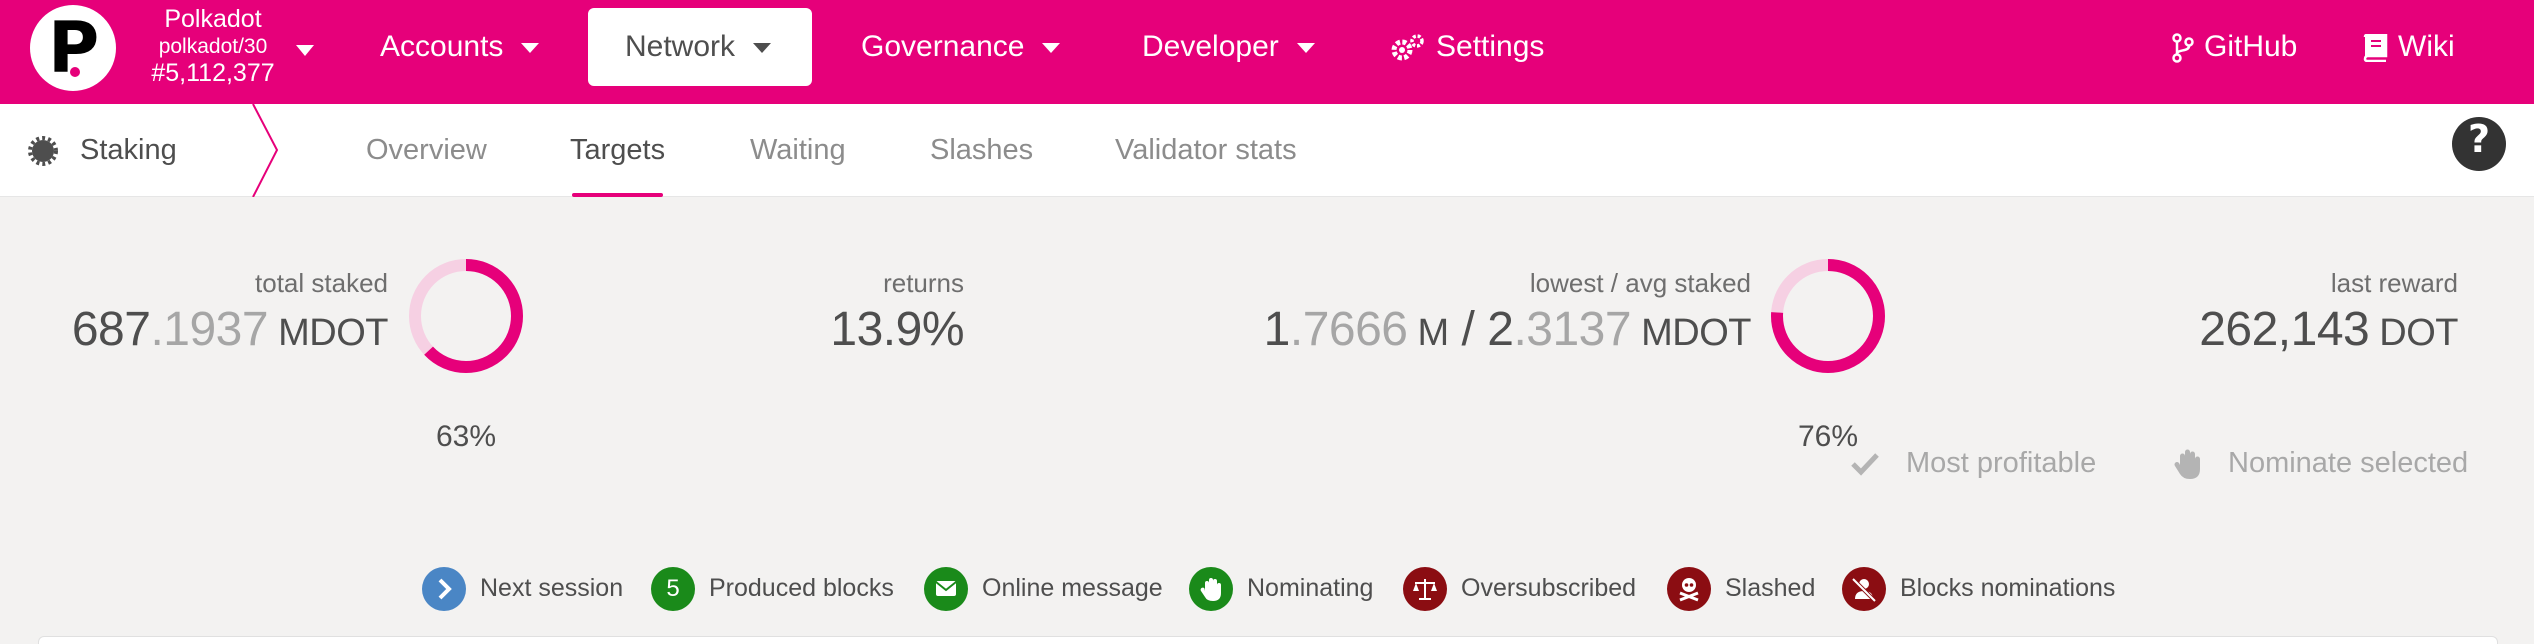  Describe the element at coordinates (943, 46) in the screenshot. I see `nav-governance-label: Governance` at that location.